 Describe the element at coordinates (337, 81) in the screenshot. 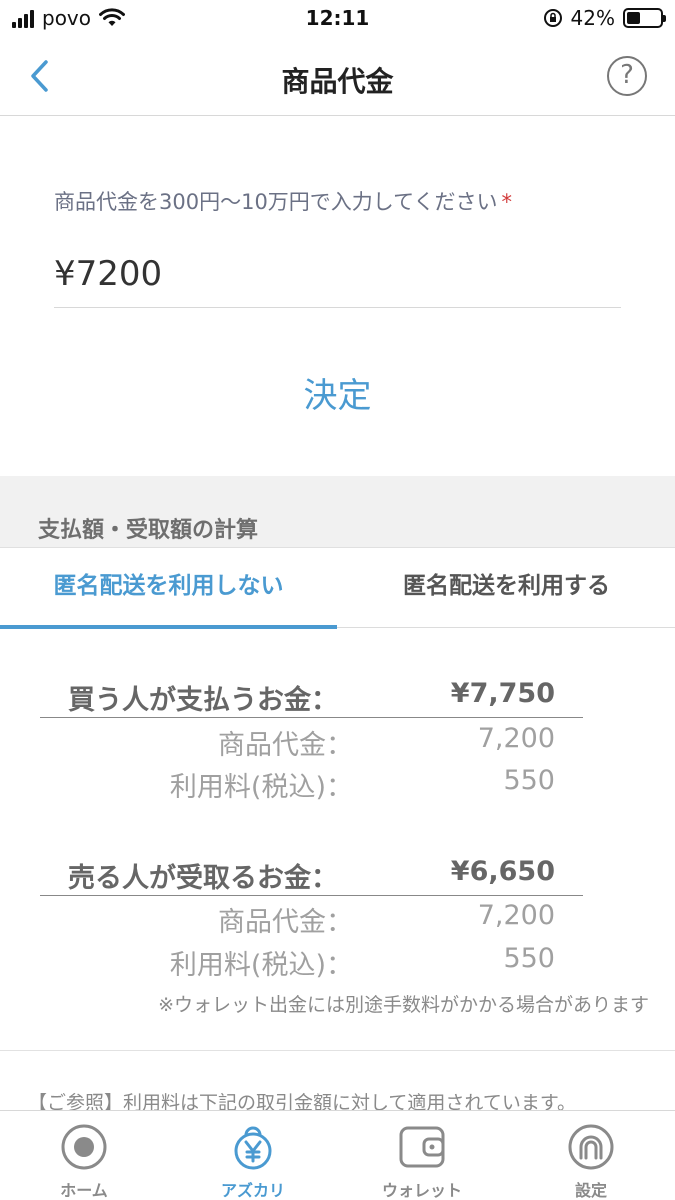

I see `page-title: 商品代金` at that location.